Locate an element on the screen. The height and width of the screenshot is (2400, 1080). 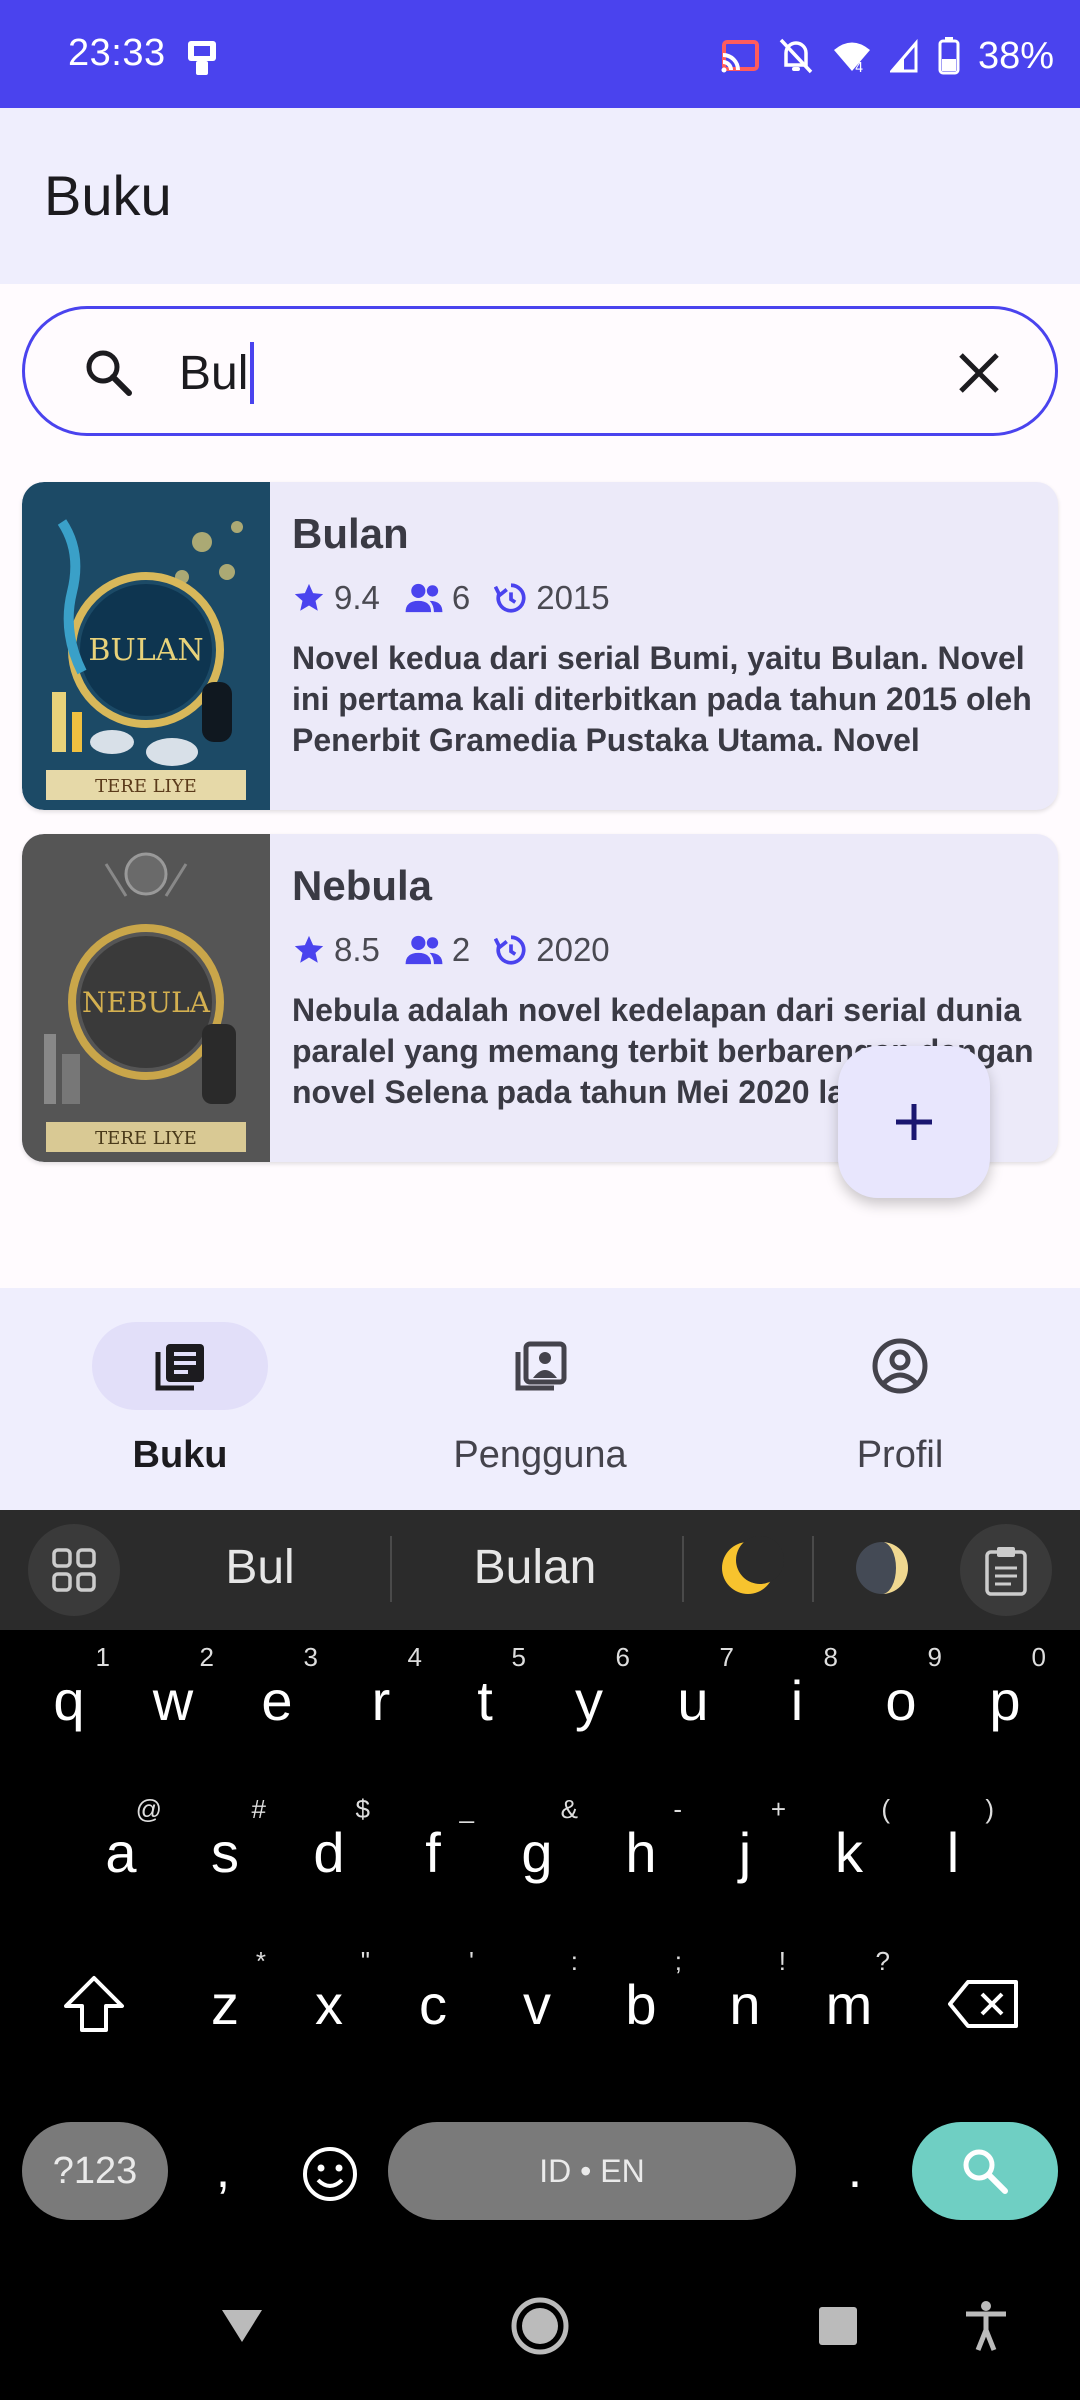
search-text: Bul is located at coordinates (214, 373).